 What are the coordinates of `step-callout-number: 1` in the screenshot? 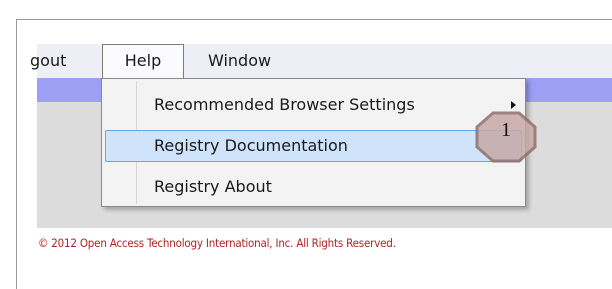 It's located at (506, 130).